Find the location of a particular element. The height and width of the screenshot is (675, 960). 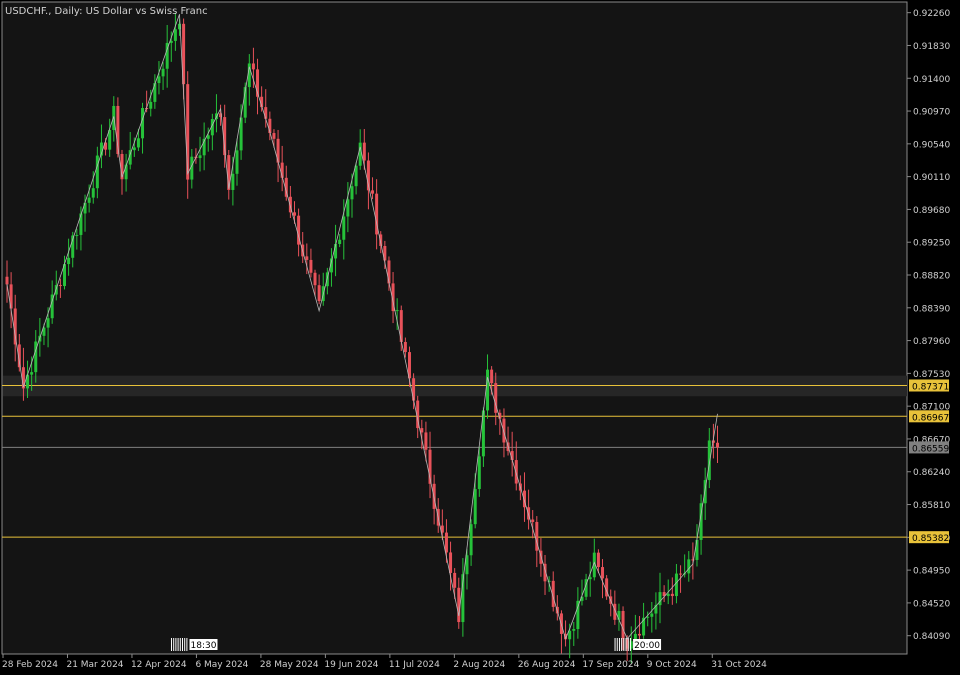

y-tick-label: 0.87960 is located at coordinates (931, 342).